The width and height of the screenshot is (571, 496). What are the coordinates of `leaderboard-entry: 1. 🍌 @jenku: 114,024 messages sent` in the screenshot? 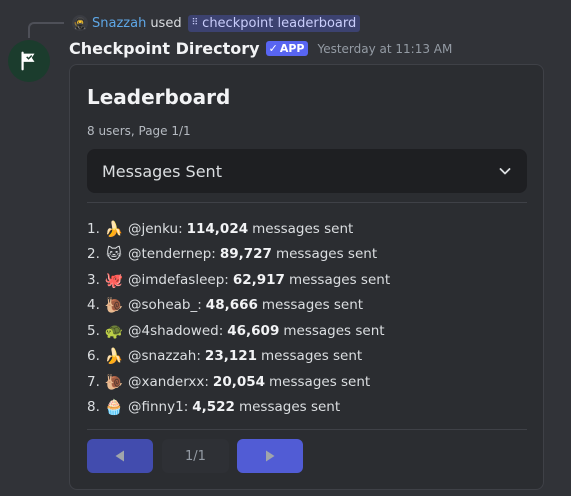 It's located at (238, 229).